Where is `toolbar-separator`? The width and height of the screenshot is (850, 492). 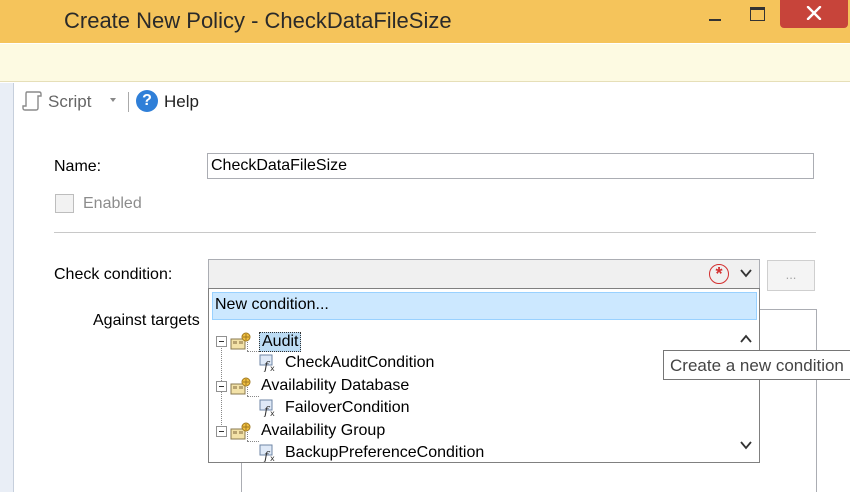
toolbar-separator is located at coordinates (128, 102).